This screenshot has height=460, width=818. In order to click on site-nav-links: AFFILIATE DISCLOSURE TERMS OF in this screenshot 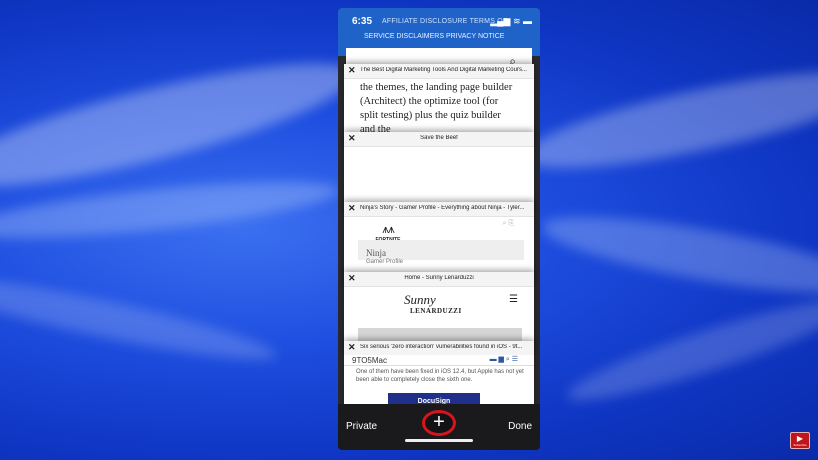, I will do `click(445, 21)`.